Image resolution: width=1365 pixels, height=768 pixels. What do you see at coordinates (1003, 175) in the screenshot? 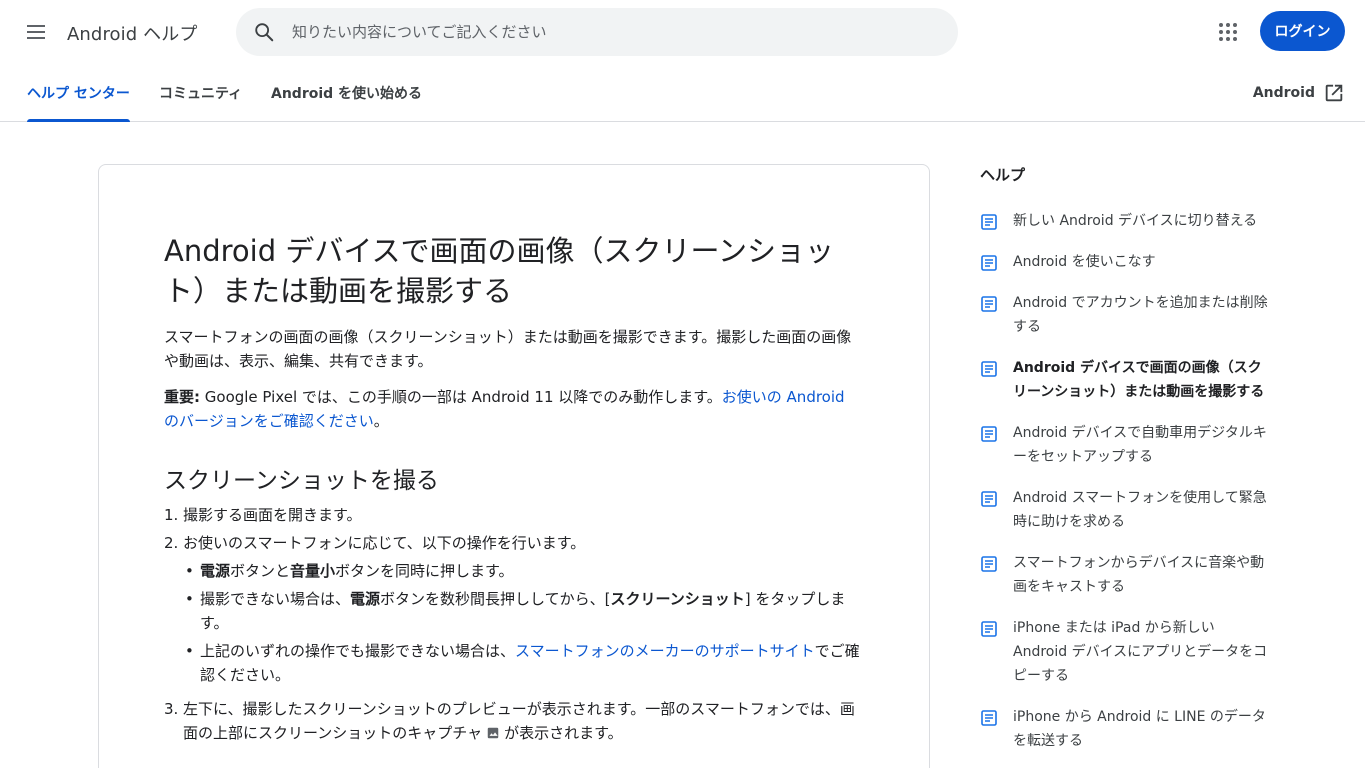
I see `sidebar-heading: ヘルプ` at bounding box center [1003, 175].